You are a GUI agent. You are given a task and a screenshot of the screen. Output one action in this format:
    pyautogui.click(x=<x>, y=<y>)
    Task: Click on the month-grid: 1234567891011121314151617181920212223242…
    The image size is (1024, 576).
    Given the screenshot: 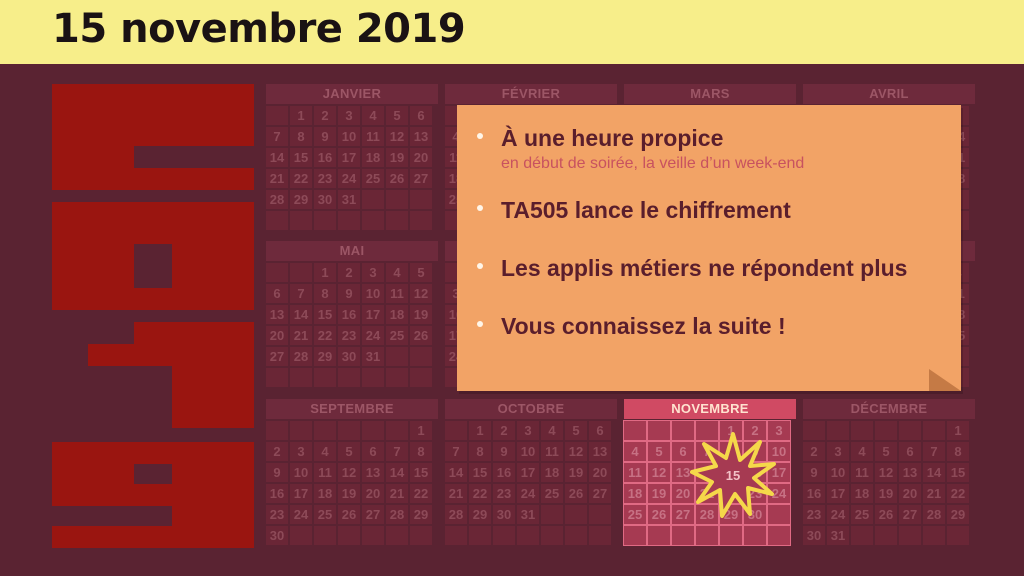 What is the action you would take?
    pyautogui.click(x=531, y=483)
    